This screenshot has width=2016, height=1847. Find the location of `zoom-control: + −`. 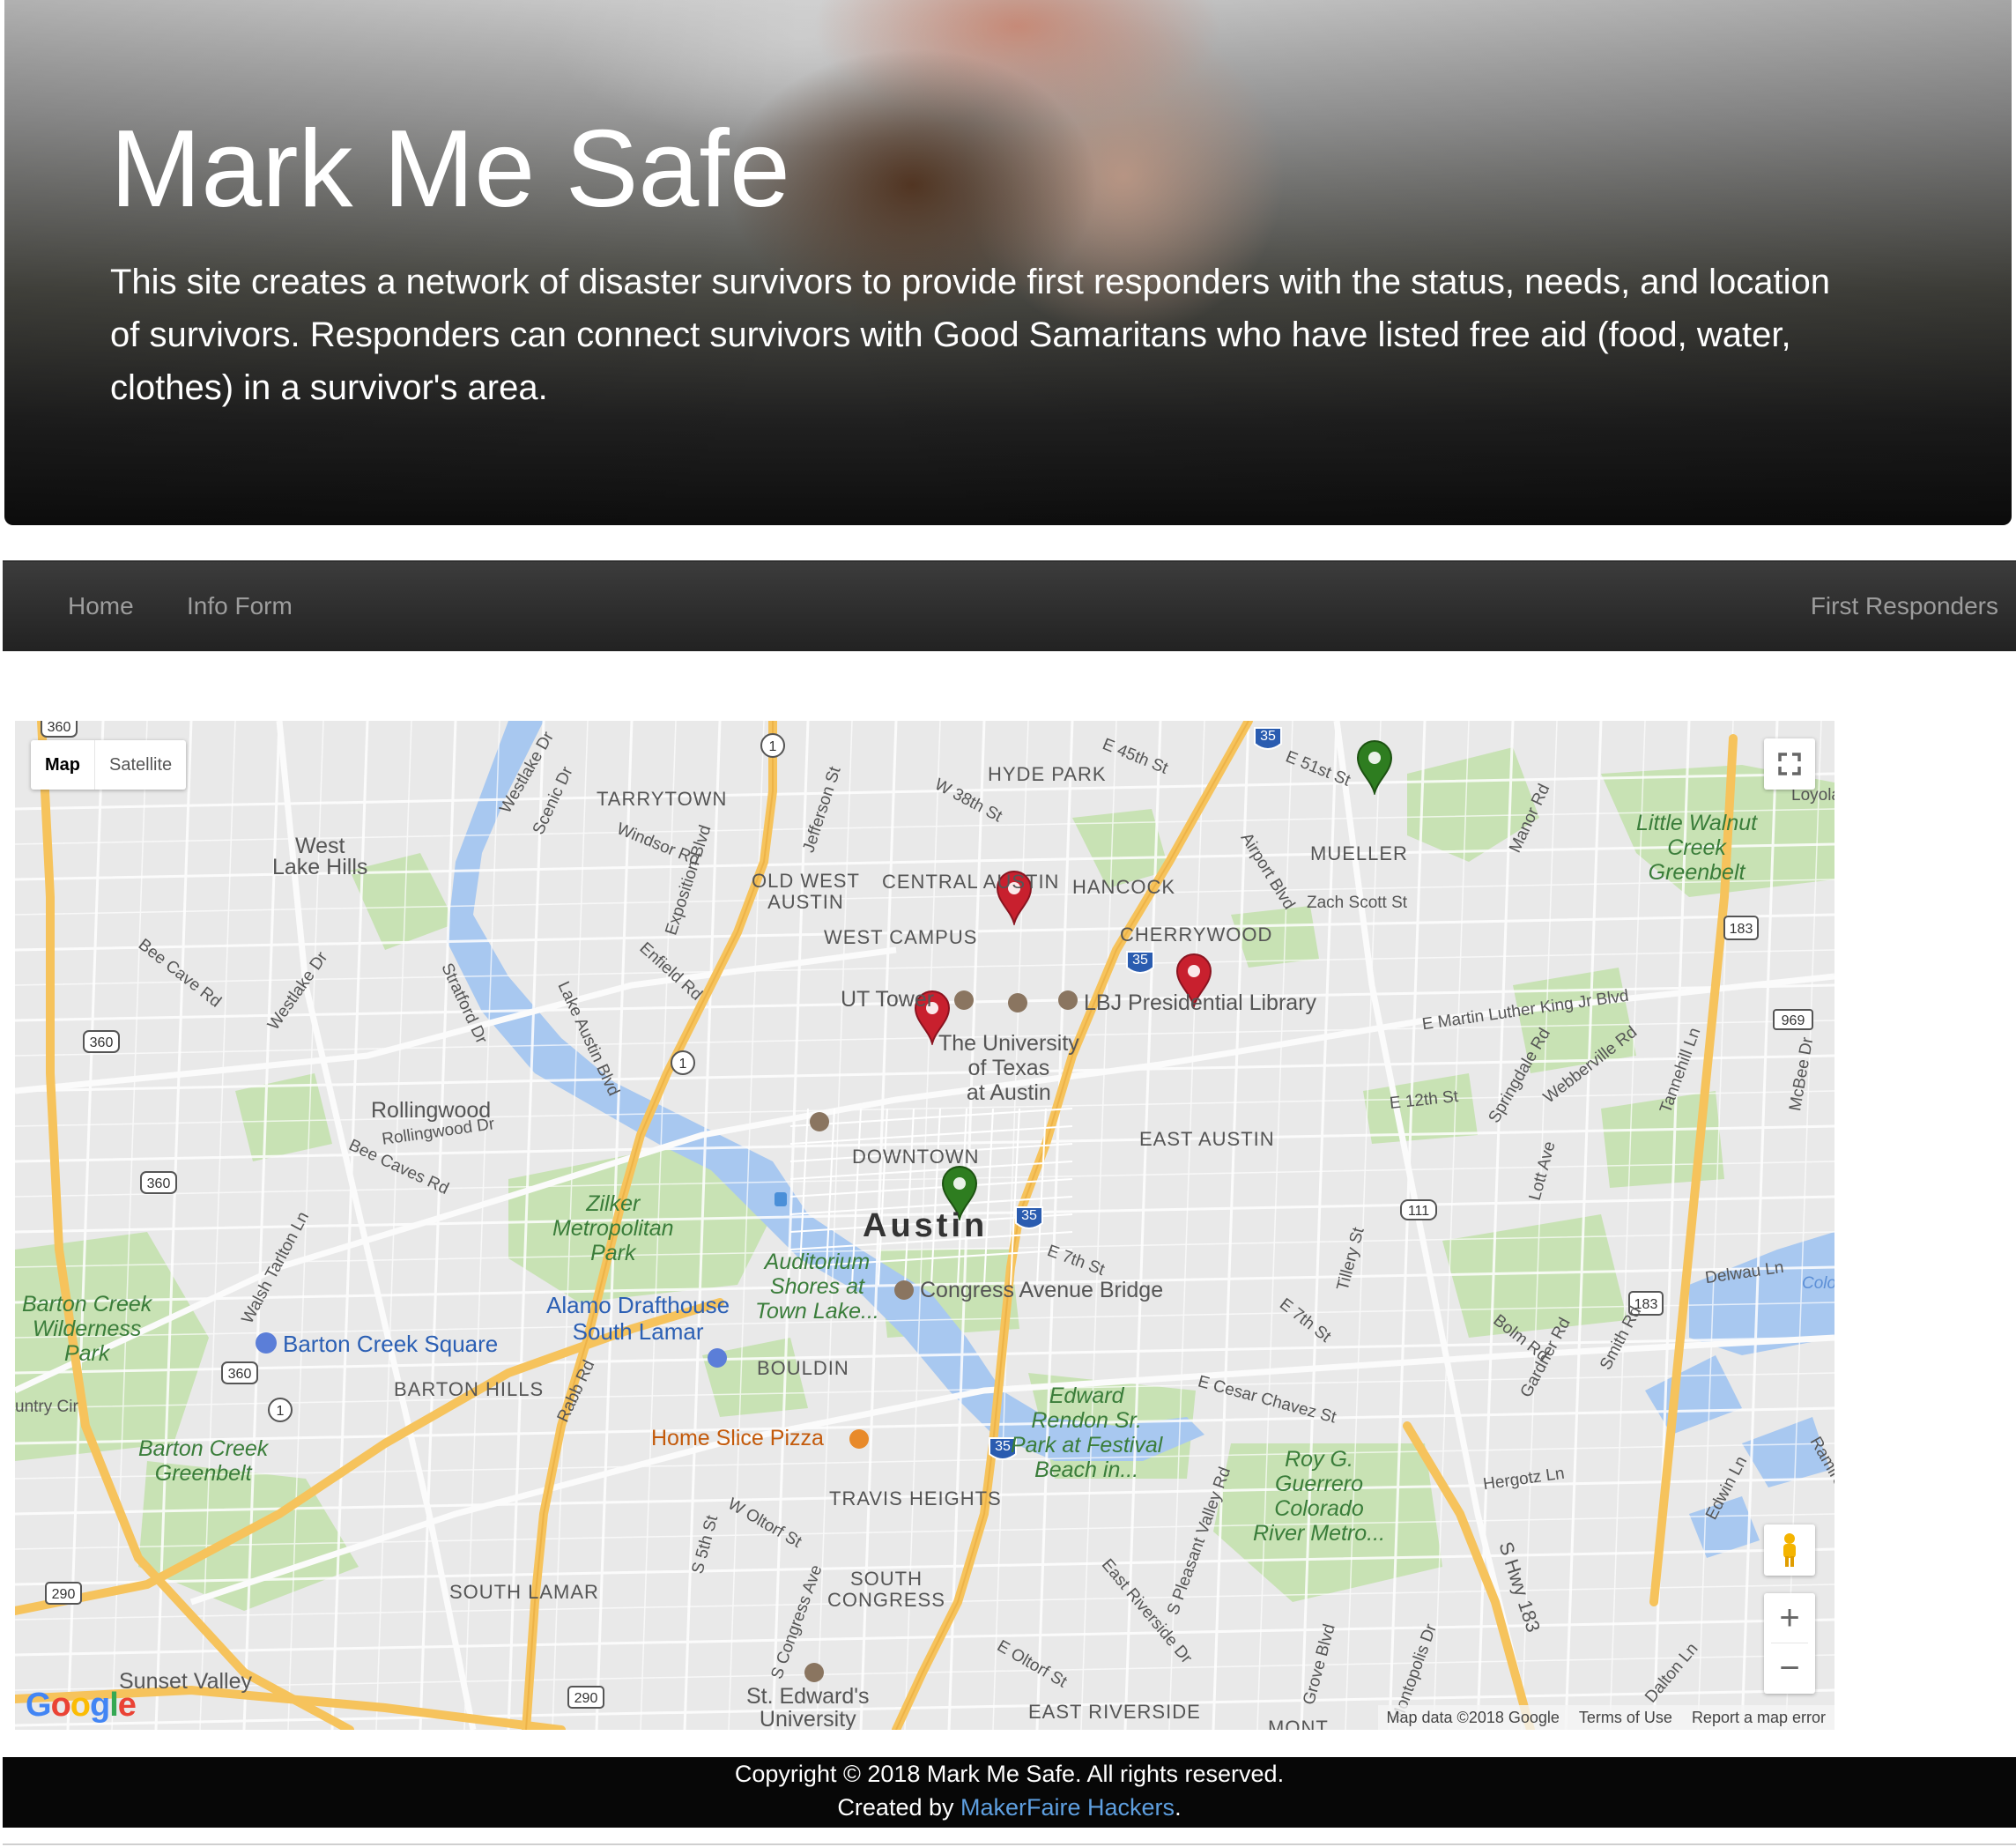

zoom-control: + − is located at coordinates (1789, 1644).